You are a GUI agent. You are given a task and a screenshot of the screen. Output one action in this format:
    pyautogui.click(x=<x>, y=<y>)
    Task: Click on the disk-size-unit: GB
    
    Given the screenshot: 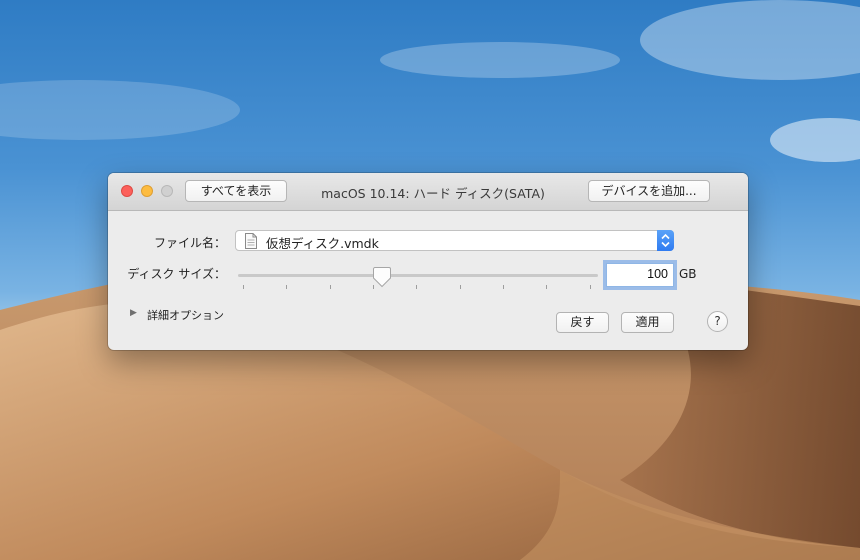 What is the action you would take?
    pyautogui.click(x=688, y=274)
    